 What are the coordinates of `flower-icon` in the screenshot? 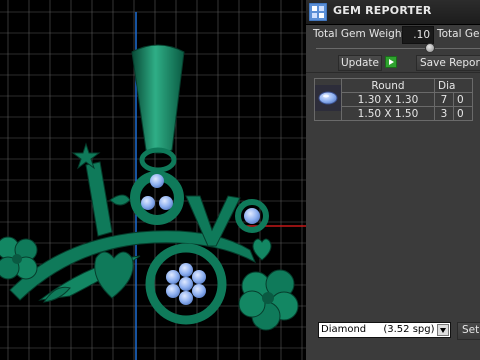 It's located at (19, 258).